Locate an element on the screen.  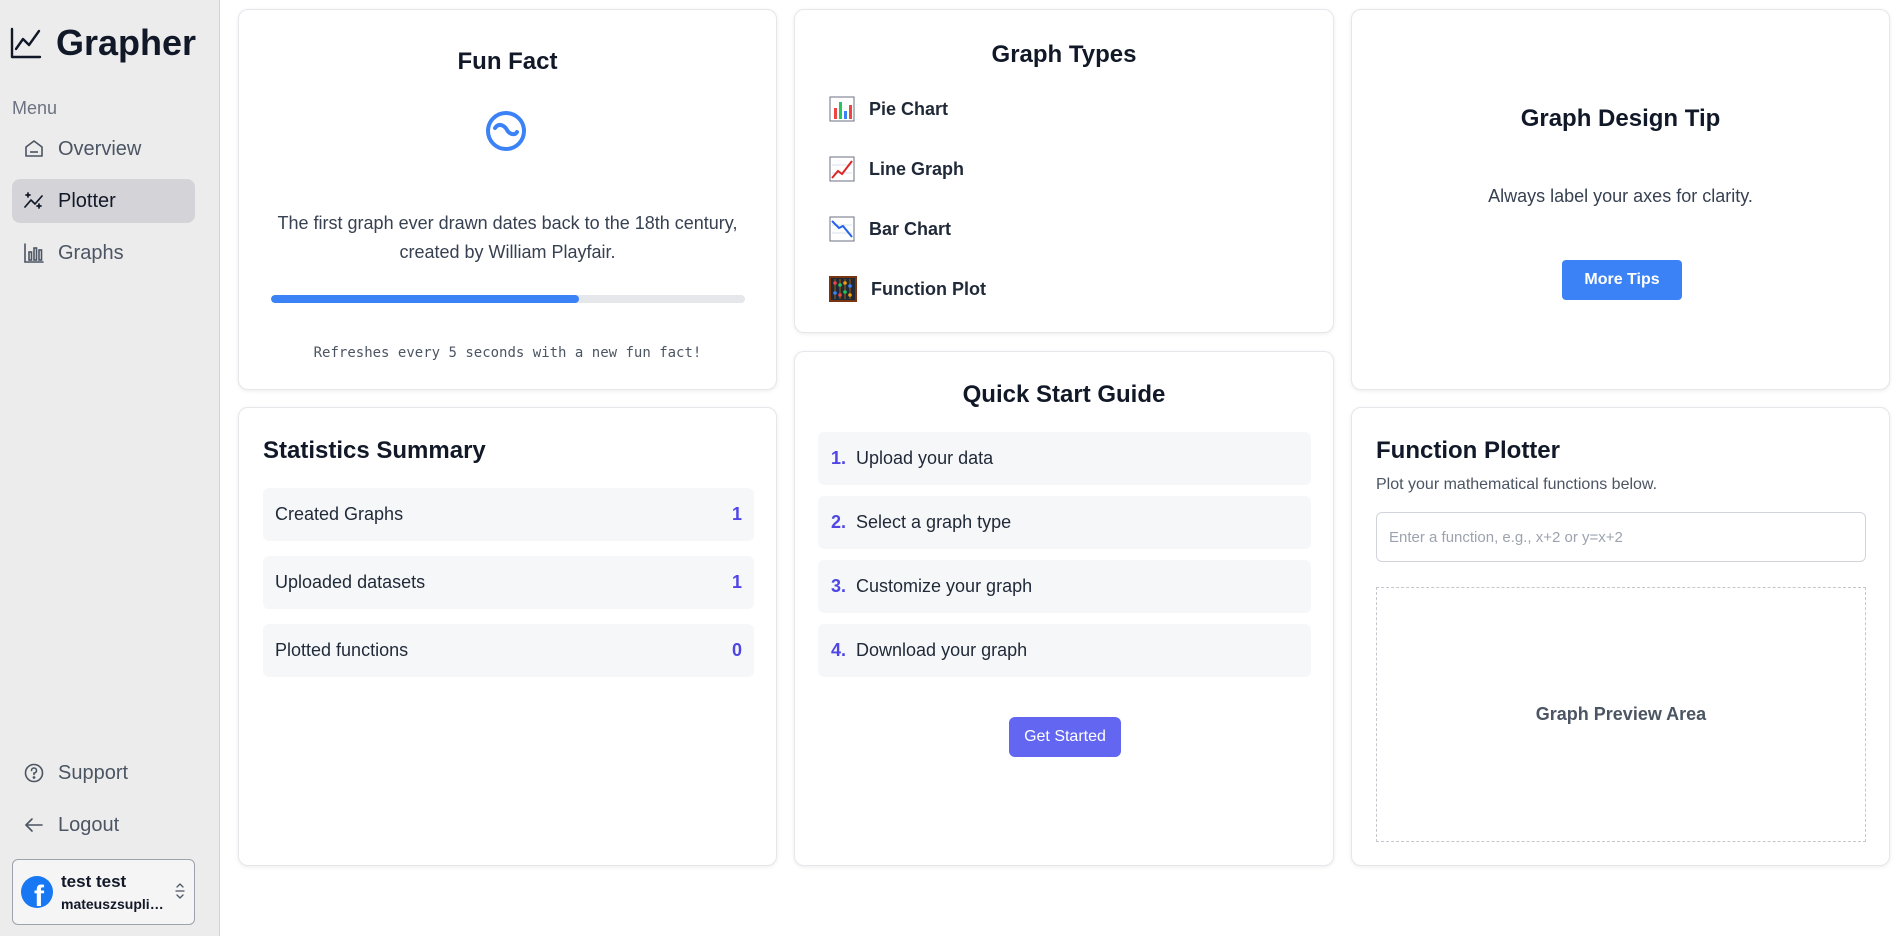
menu-label: Menu is located at coordinates (35, 108).